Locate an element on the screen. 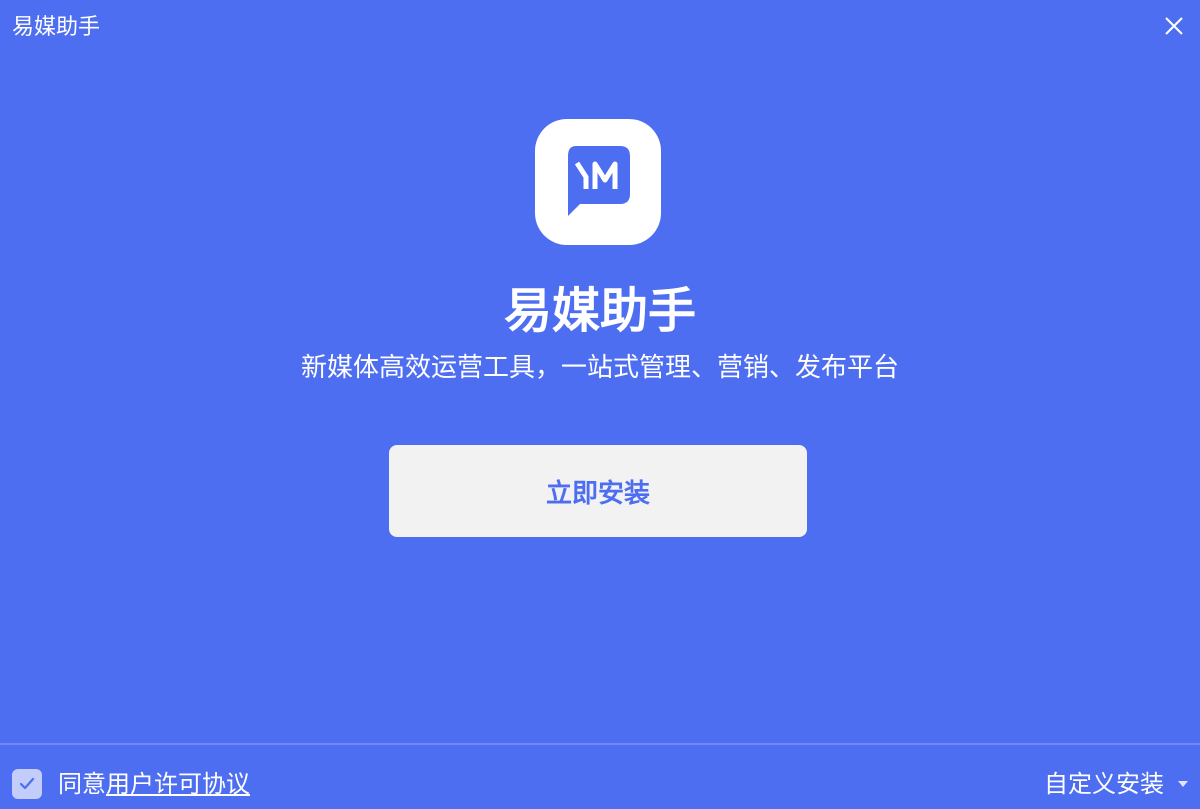  close-icon is located at coordinates (1174, 26).